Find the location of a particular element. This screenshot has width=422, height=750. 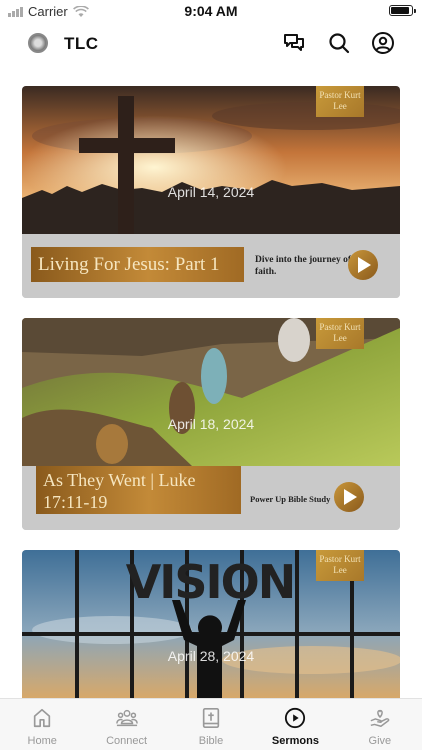

people-icon is located at coordinates (126, 718).